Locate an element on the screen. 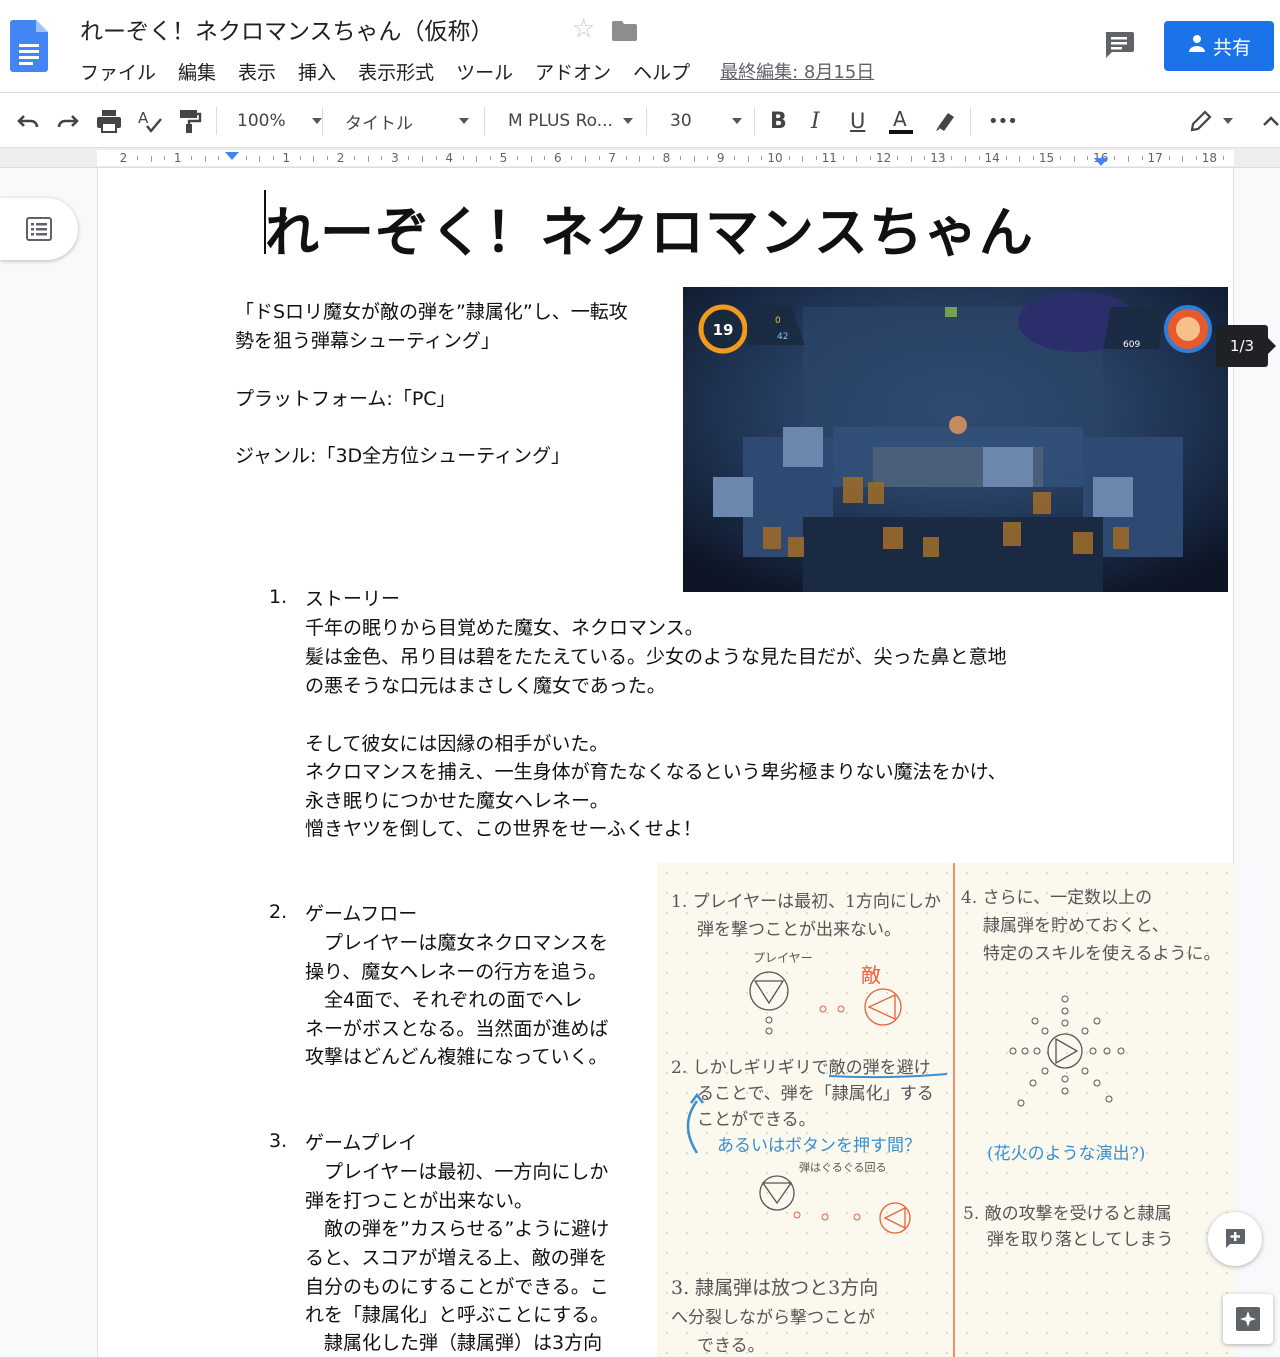  menu-insert: 挿入 is located at coordinates (317, 71).